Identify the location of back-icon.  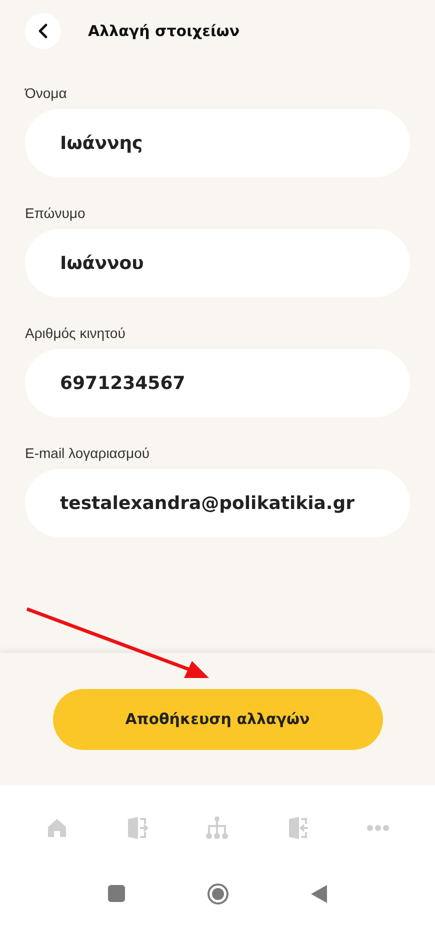
(43, 31).